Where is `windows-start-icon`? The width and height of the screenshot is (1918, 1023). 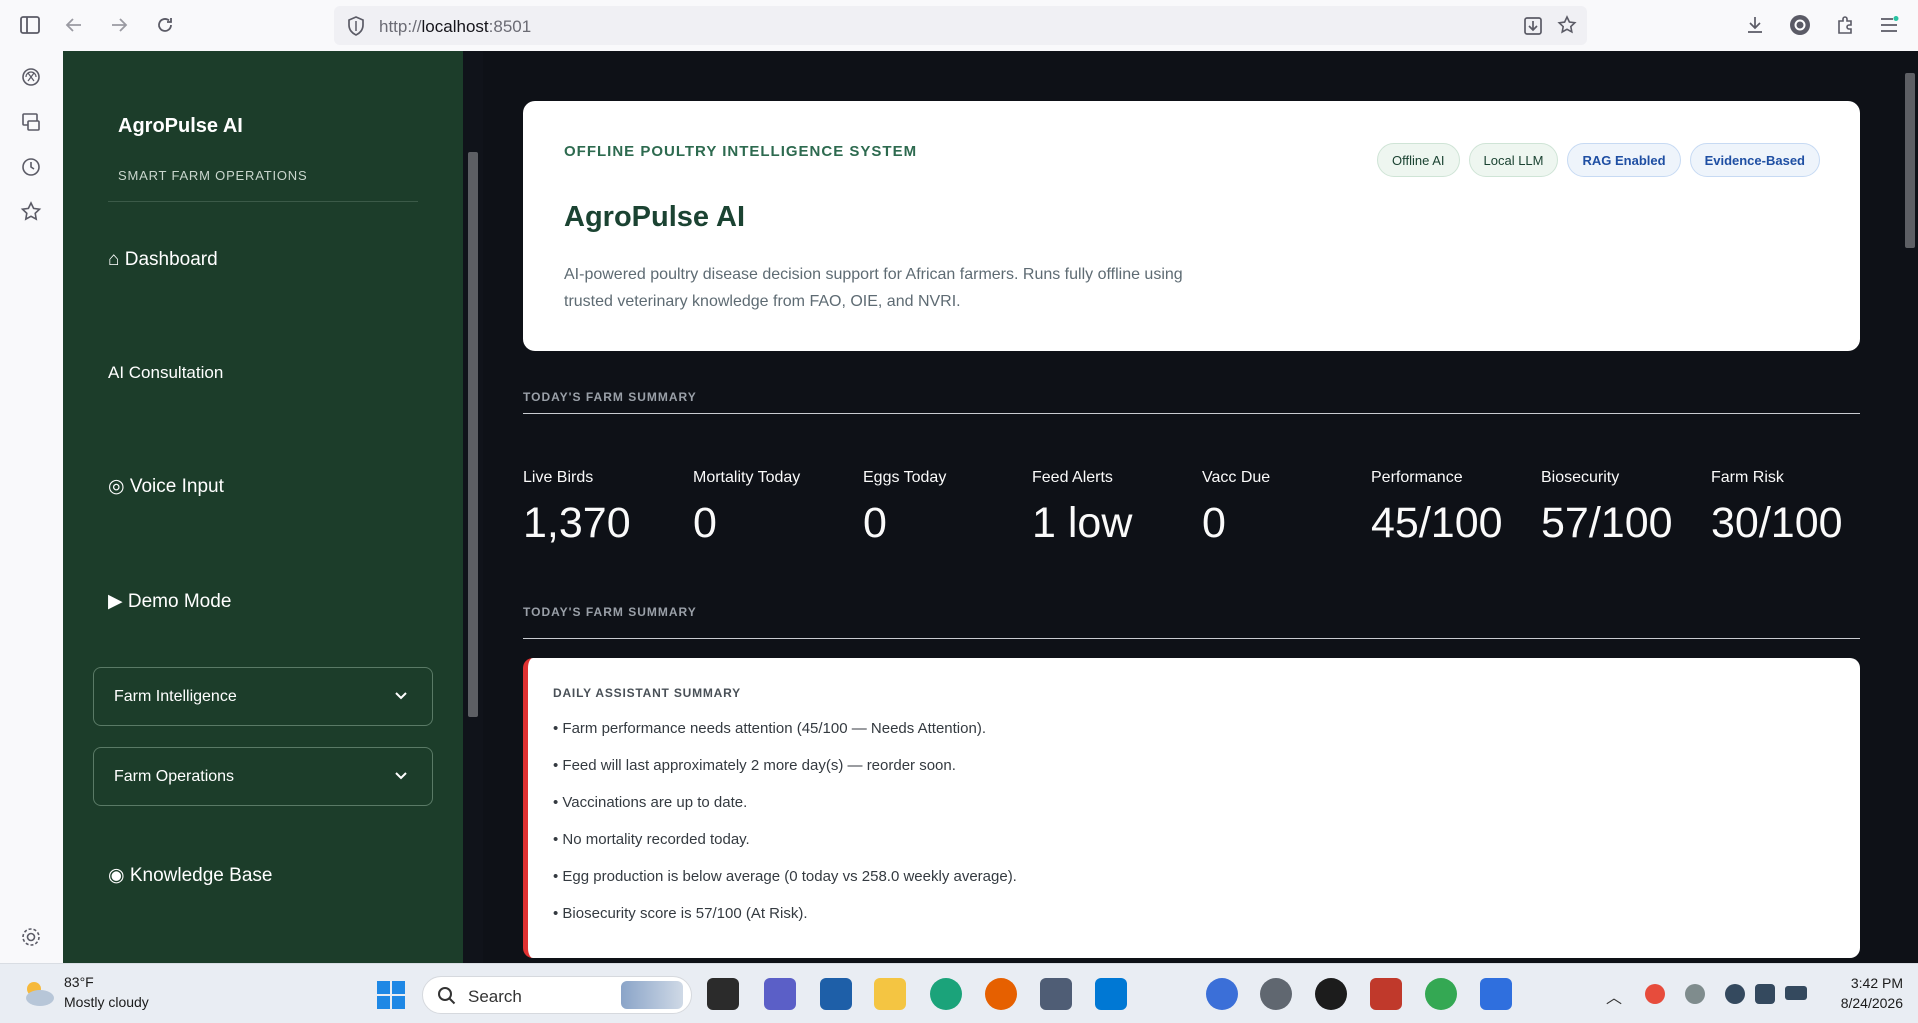 windows-start-icon is located at coordinates (391, 997).